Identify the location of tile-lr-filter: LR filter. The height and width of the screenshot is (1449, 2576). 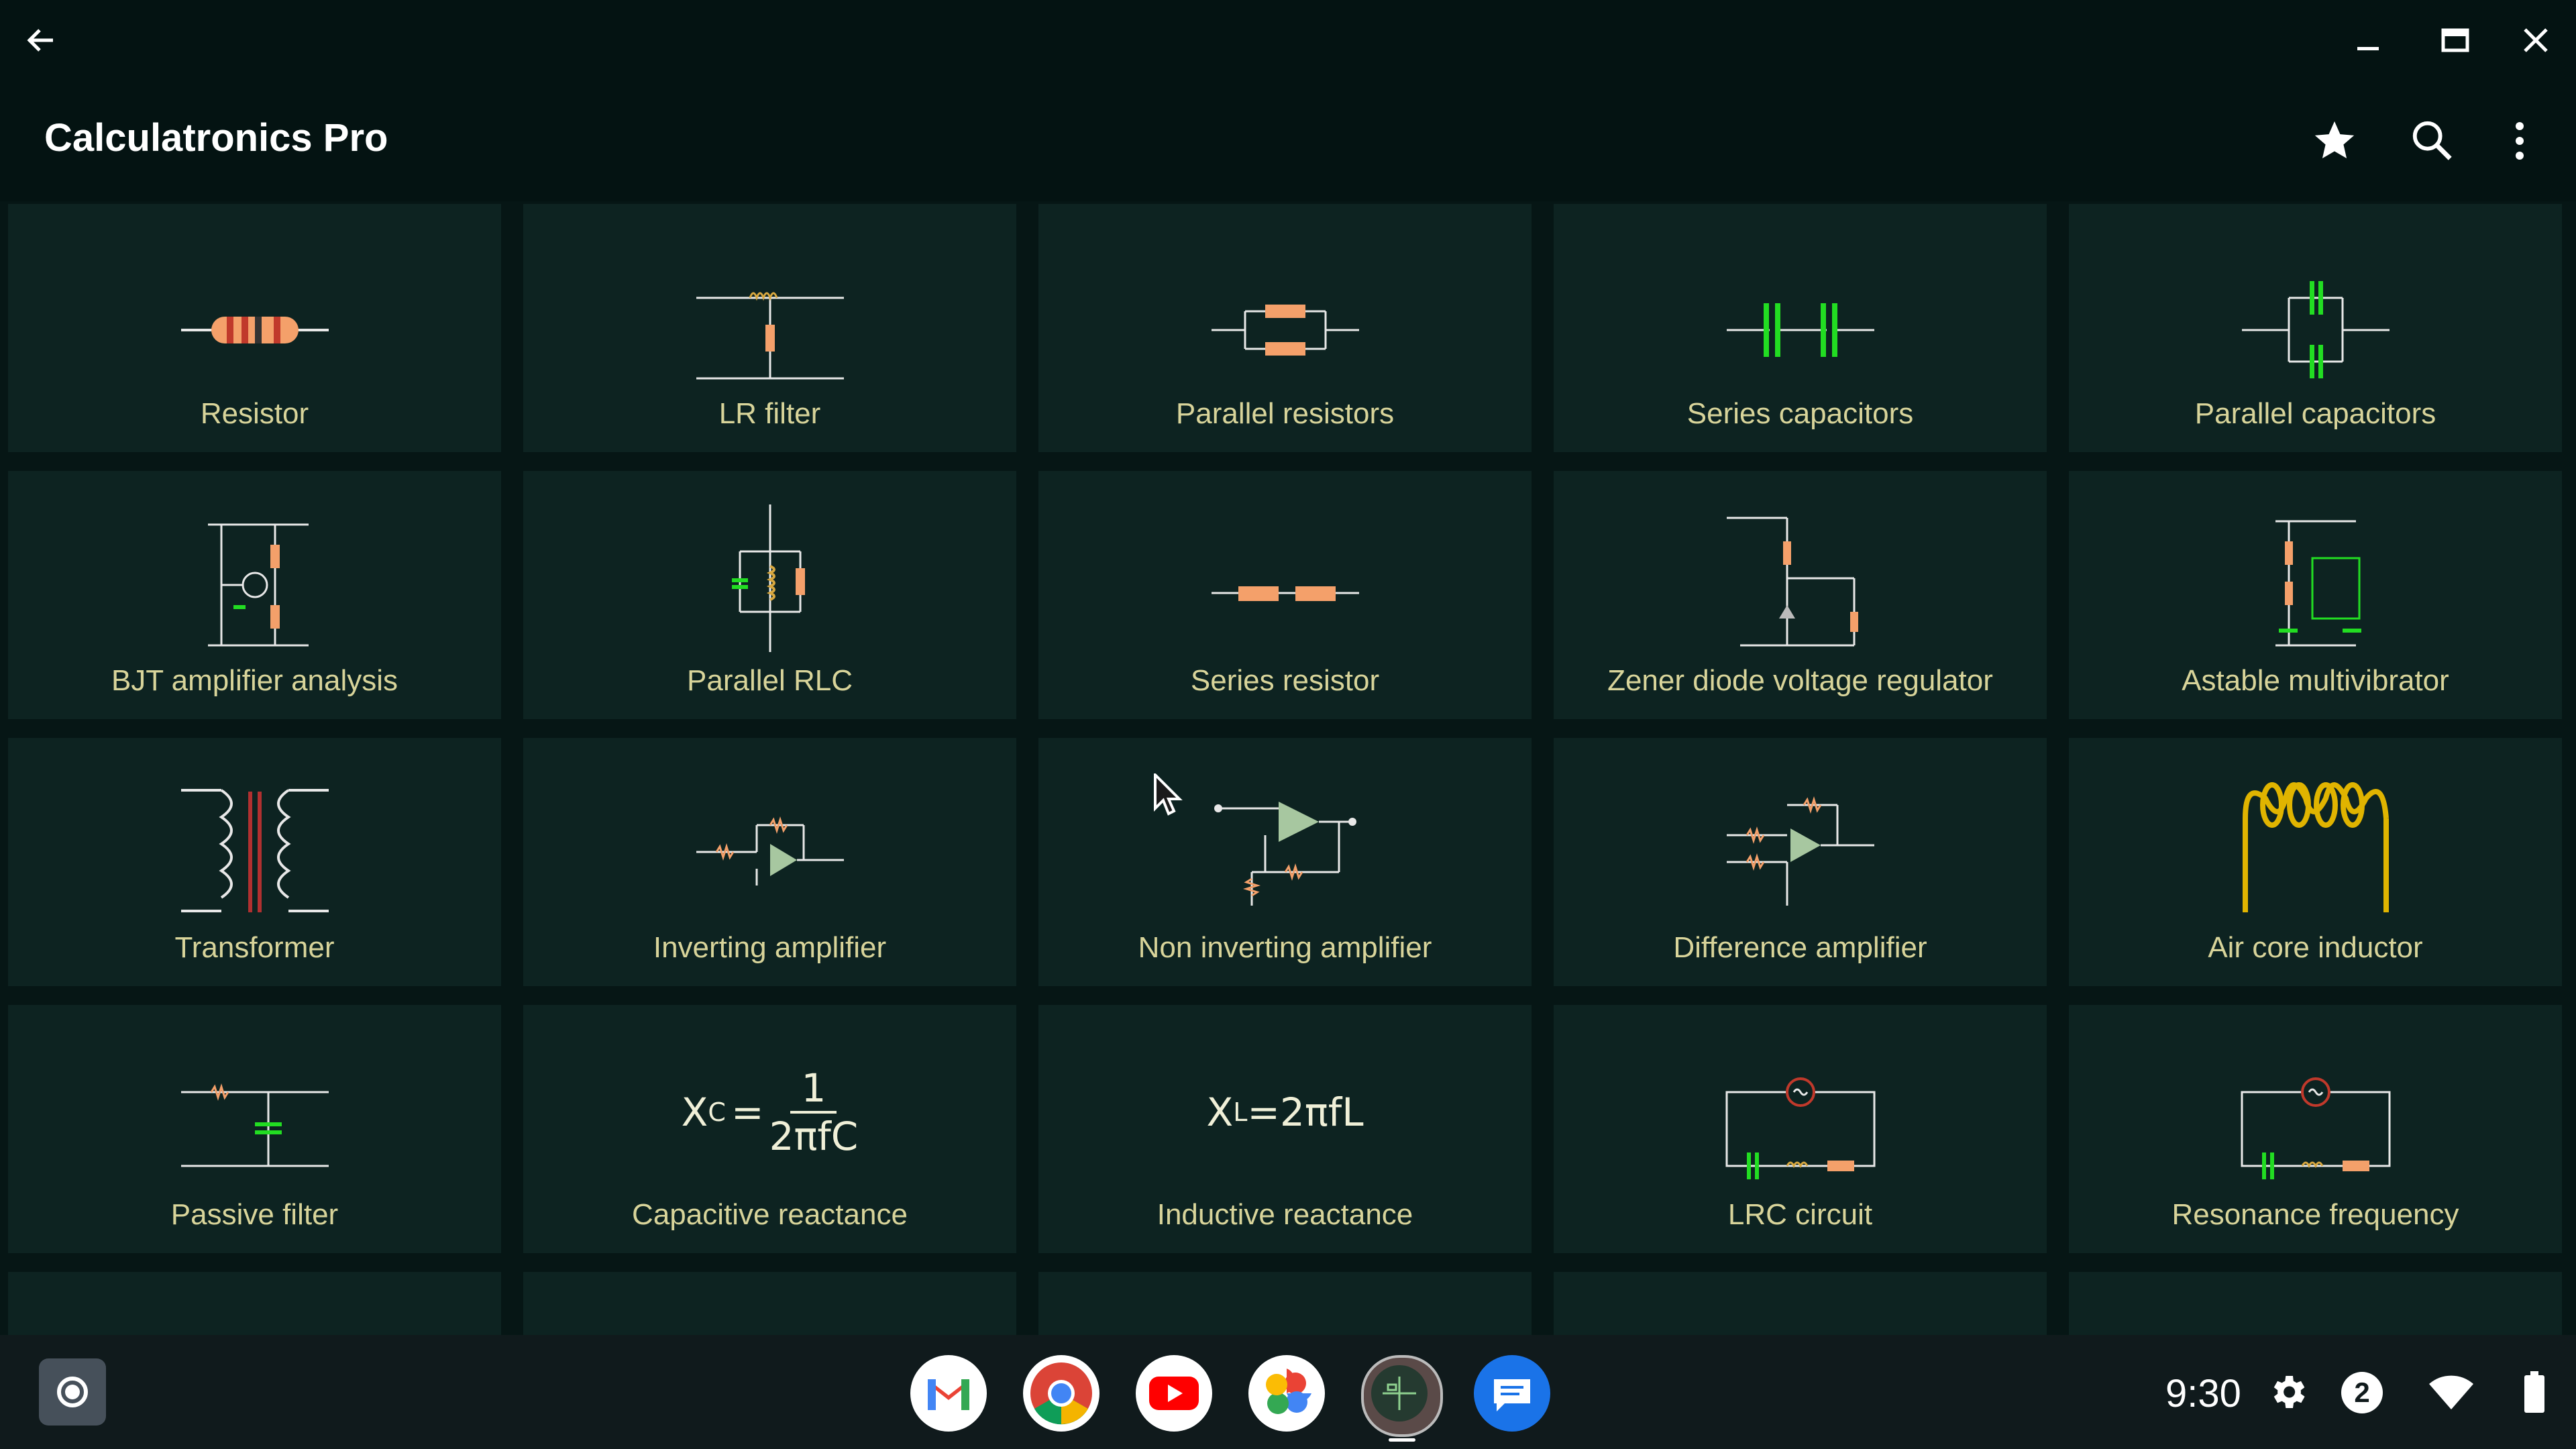
(769, 328).